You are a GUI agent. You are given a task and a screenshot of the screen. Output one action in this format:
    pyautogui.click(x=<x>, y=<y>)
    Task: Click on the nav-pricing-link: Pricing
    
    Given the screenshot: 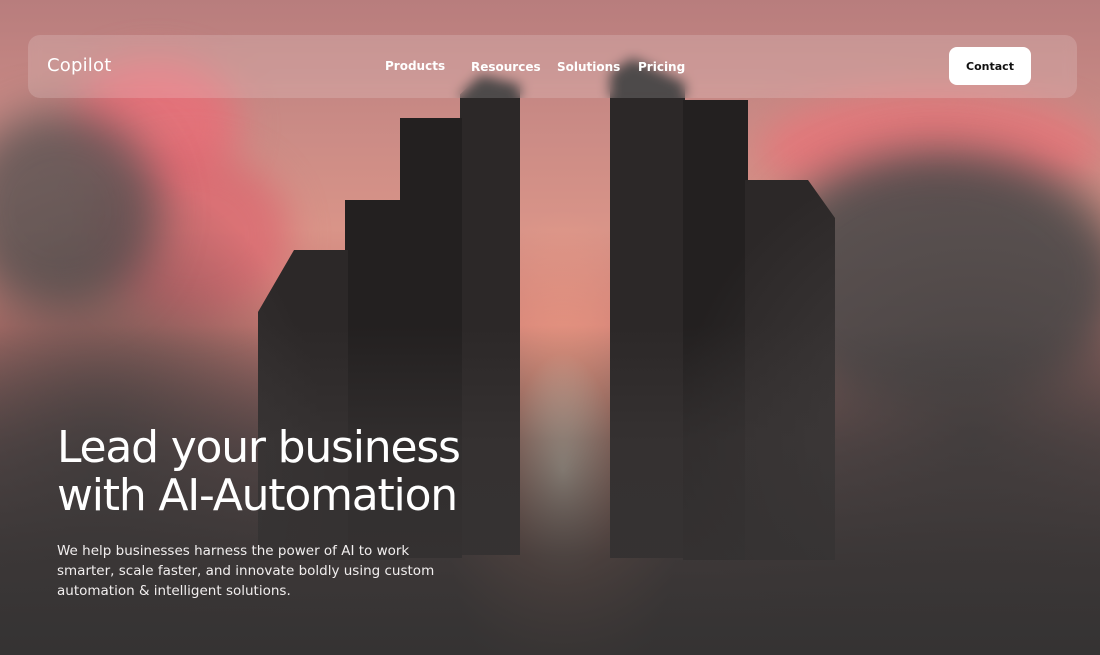 What is the action you would take?
    pyautogui.click(x=661, y=67)
    